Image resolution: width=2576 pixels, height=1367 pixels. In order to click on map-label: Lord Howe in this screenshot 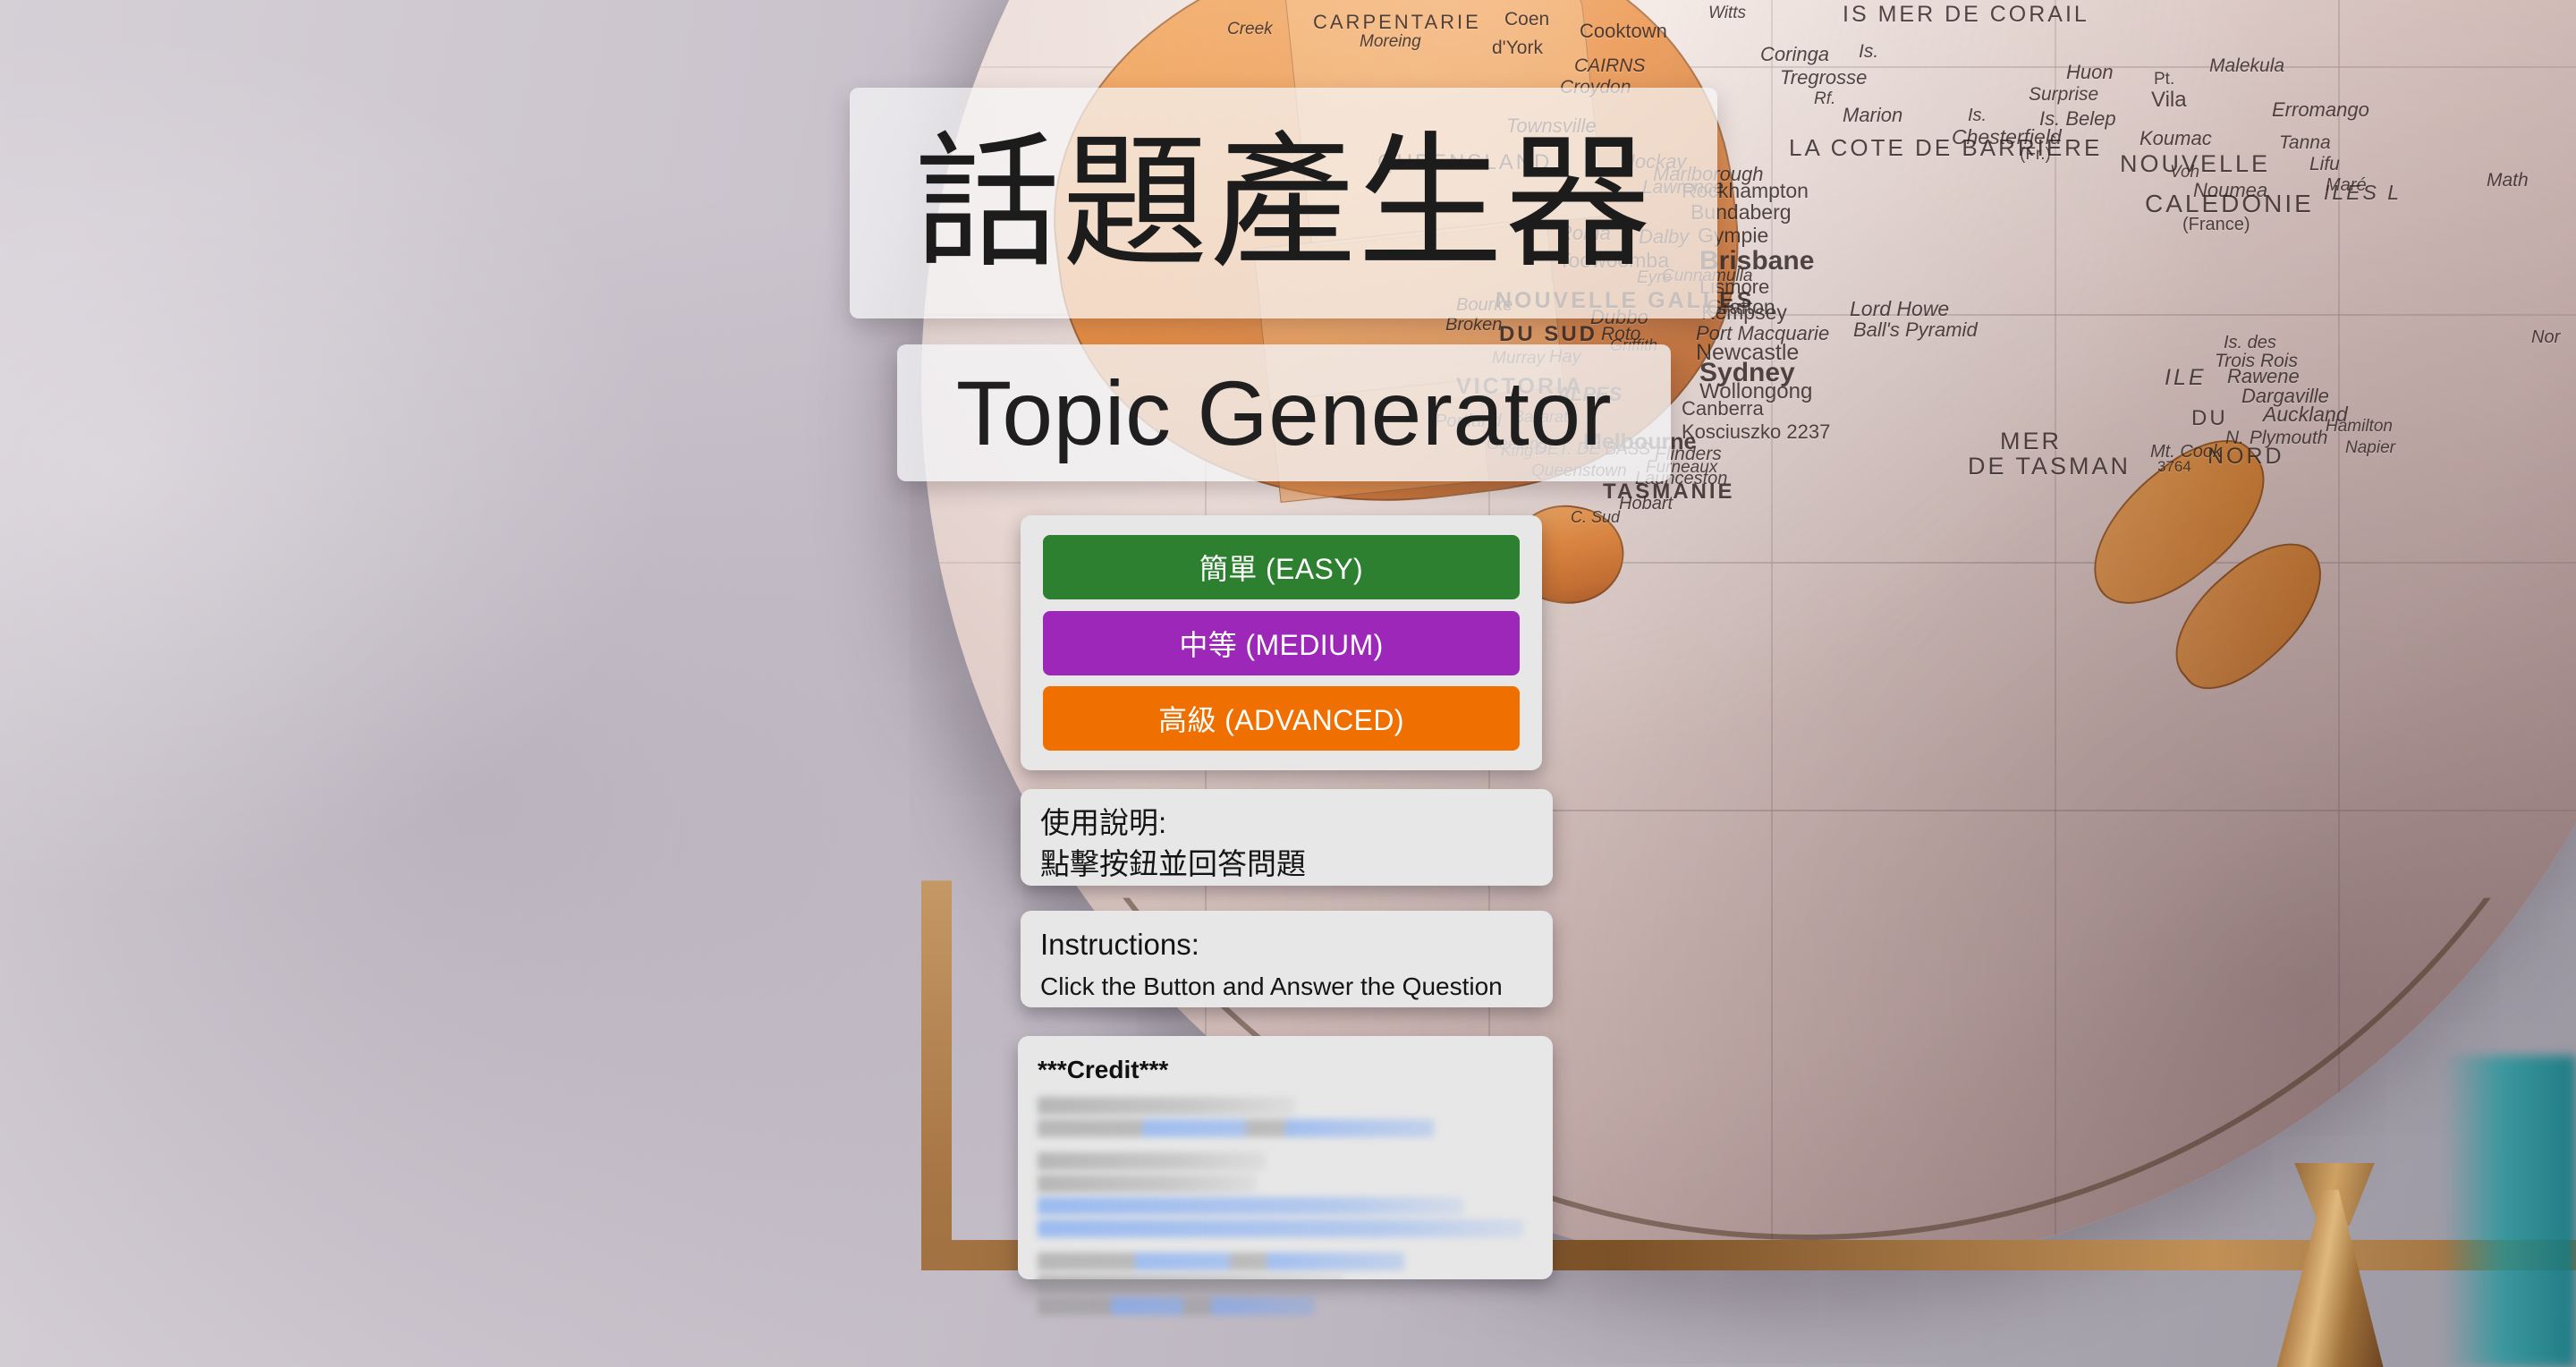, I will do `click(1900, 308)`.